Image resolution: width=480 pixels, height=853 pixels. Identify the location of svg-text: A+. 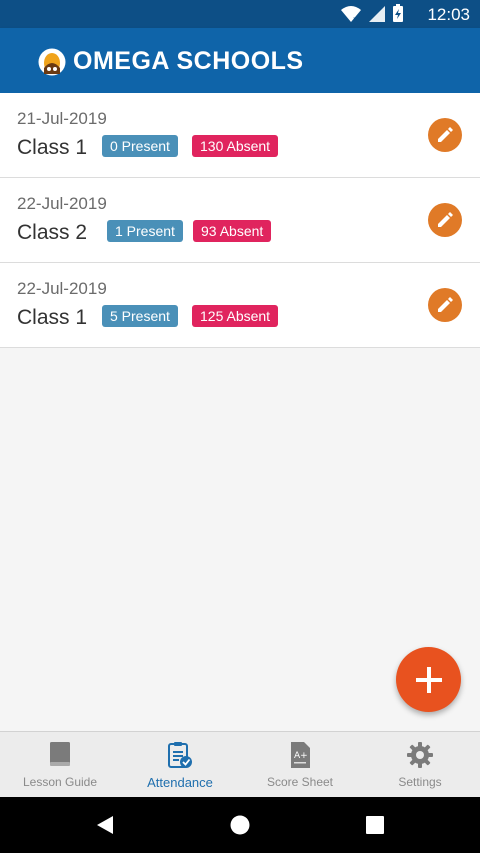
(301, 756).